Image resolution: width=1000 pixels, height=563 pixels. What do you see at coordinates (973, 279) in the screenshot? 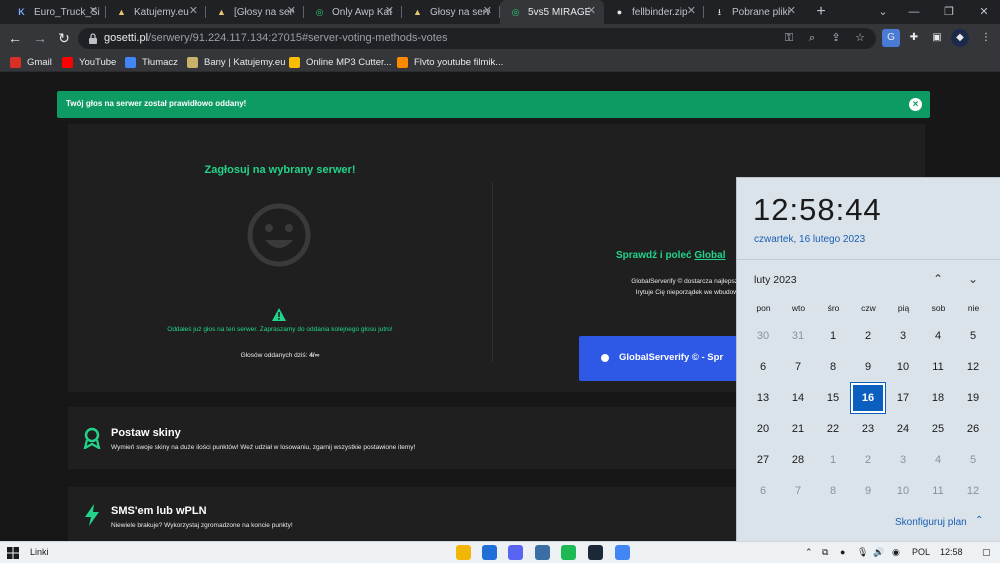
I see `chevron-down-icon: ⌄` at bounding box center [973, 279].